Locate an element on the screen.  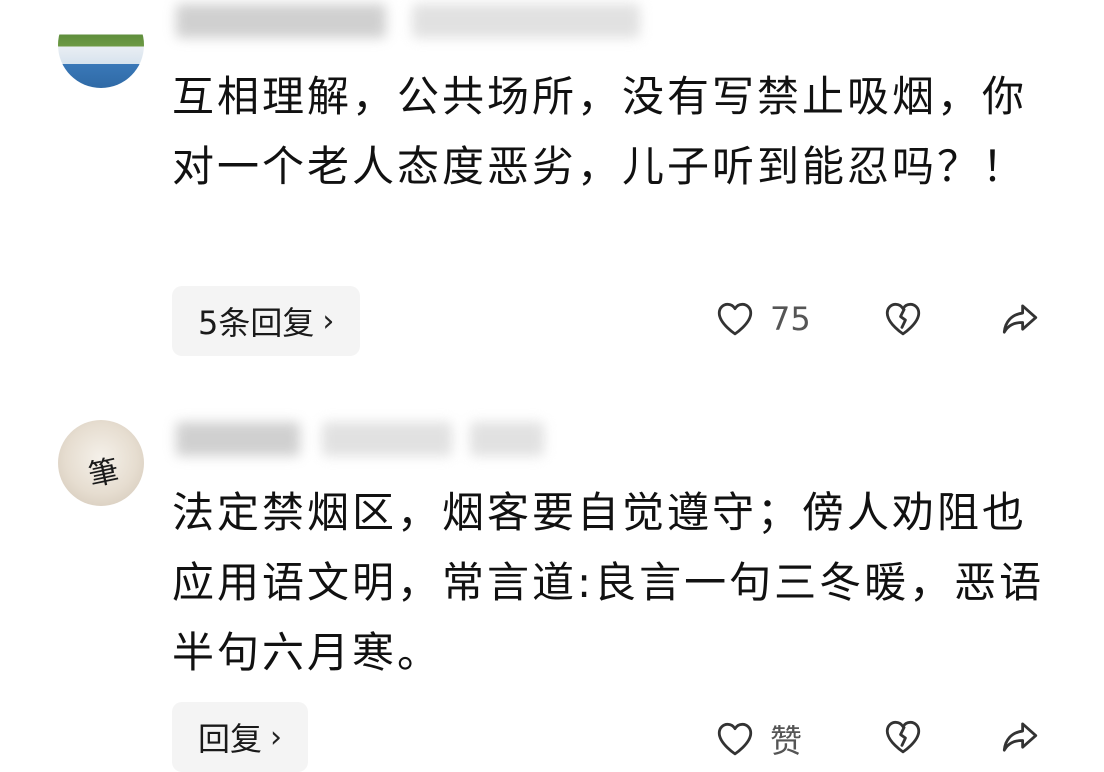
comment-text: 互相理解，公共场所，没有写禁止吸烟，你对一个老人态度恶劣，儿子听到能忍吗？！ is located at coordinates (600, 131).